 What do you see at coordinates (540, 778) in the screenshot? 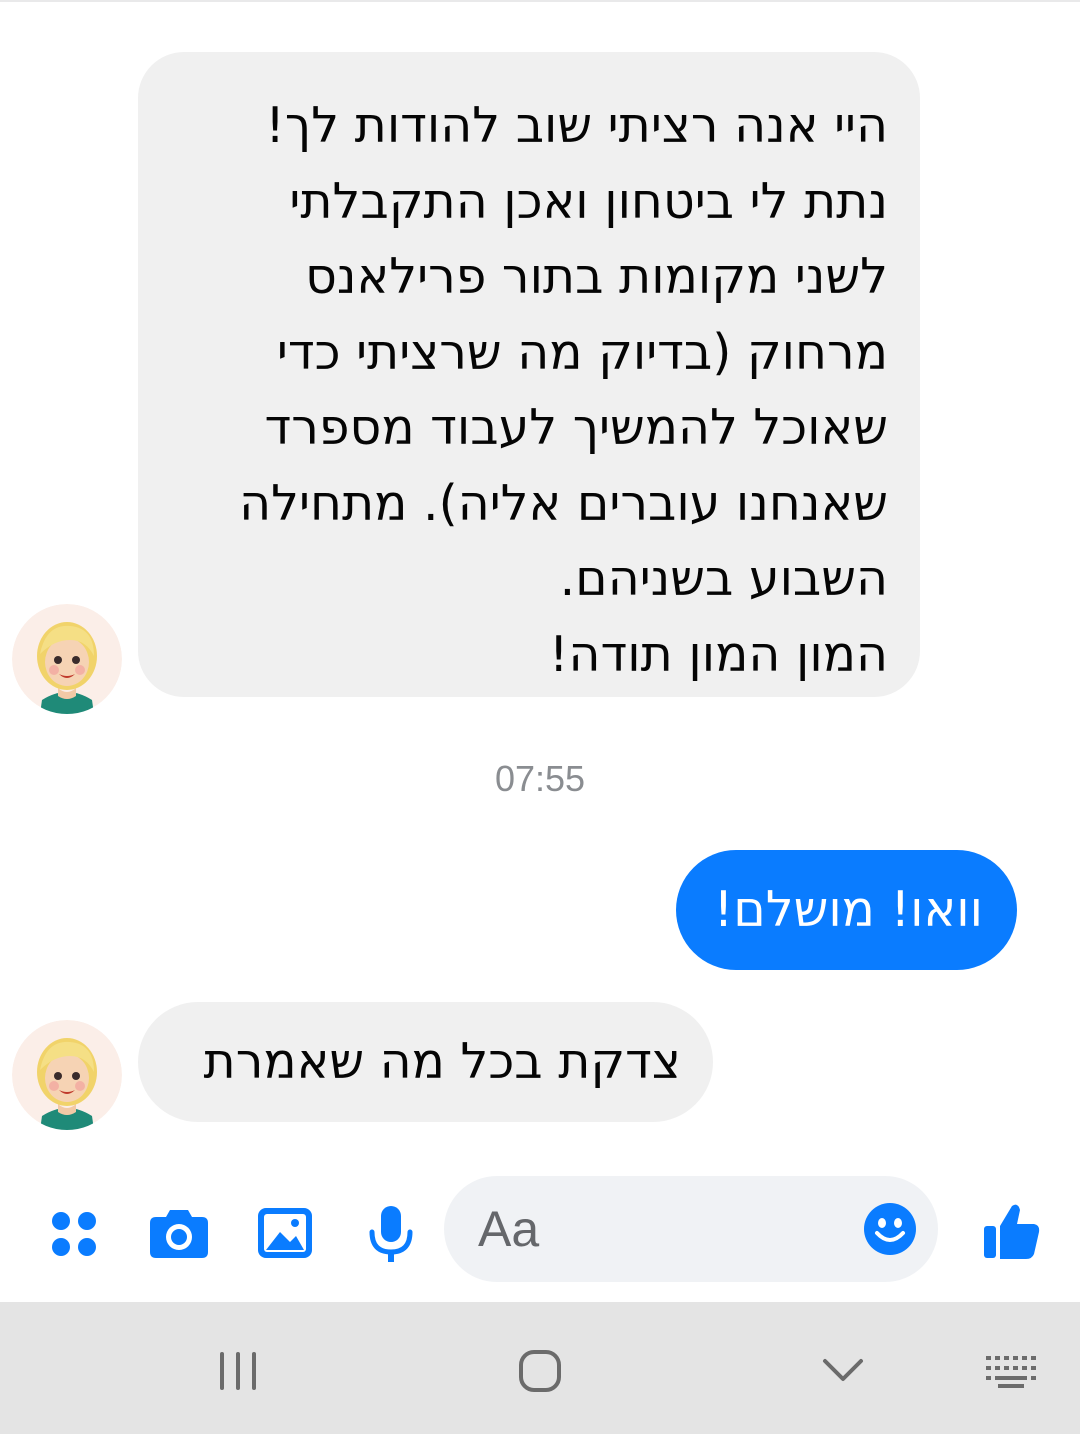
I see `message-timestamp: 07:55` at bounding box center [540, 778].